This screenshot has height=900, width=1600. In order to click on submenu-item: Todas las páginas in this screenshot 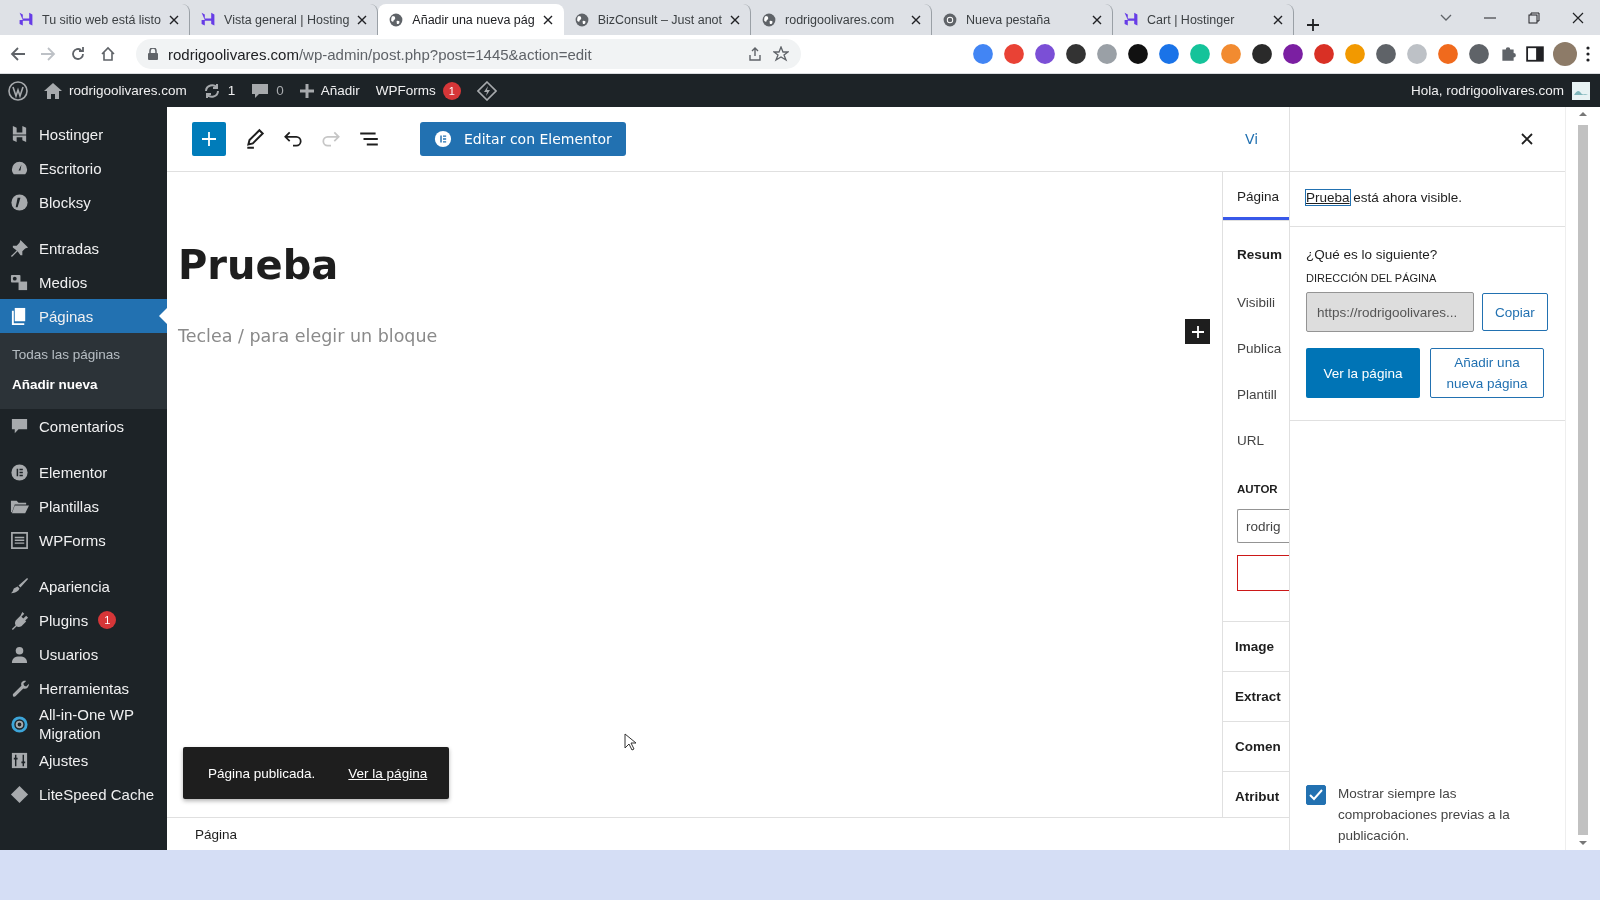, I will do `click(83, 354)`.